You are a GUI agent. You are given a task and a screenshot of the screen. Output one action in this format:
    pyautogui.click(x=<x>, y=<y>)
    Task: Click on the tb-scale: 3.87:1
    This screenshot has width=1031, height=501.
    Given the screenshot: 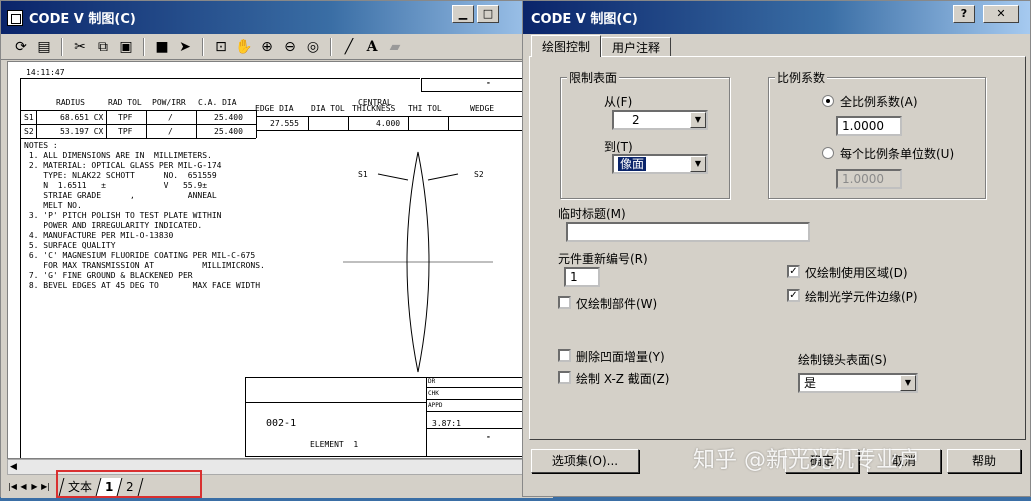 What is the action you would take?
    pyautogui.click(x=446, y=423)
    